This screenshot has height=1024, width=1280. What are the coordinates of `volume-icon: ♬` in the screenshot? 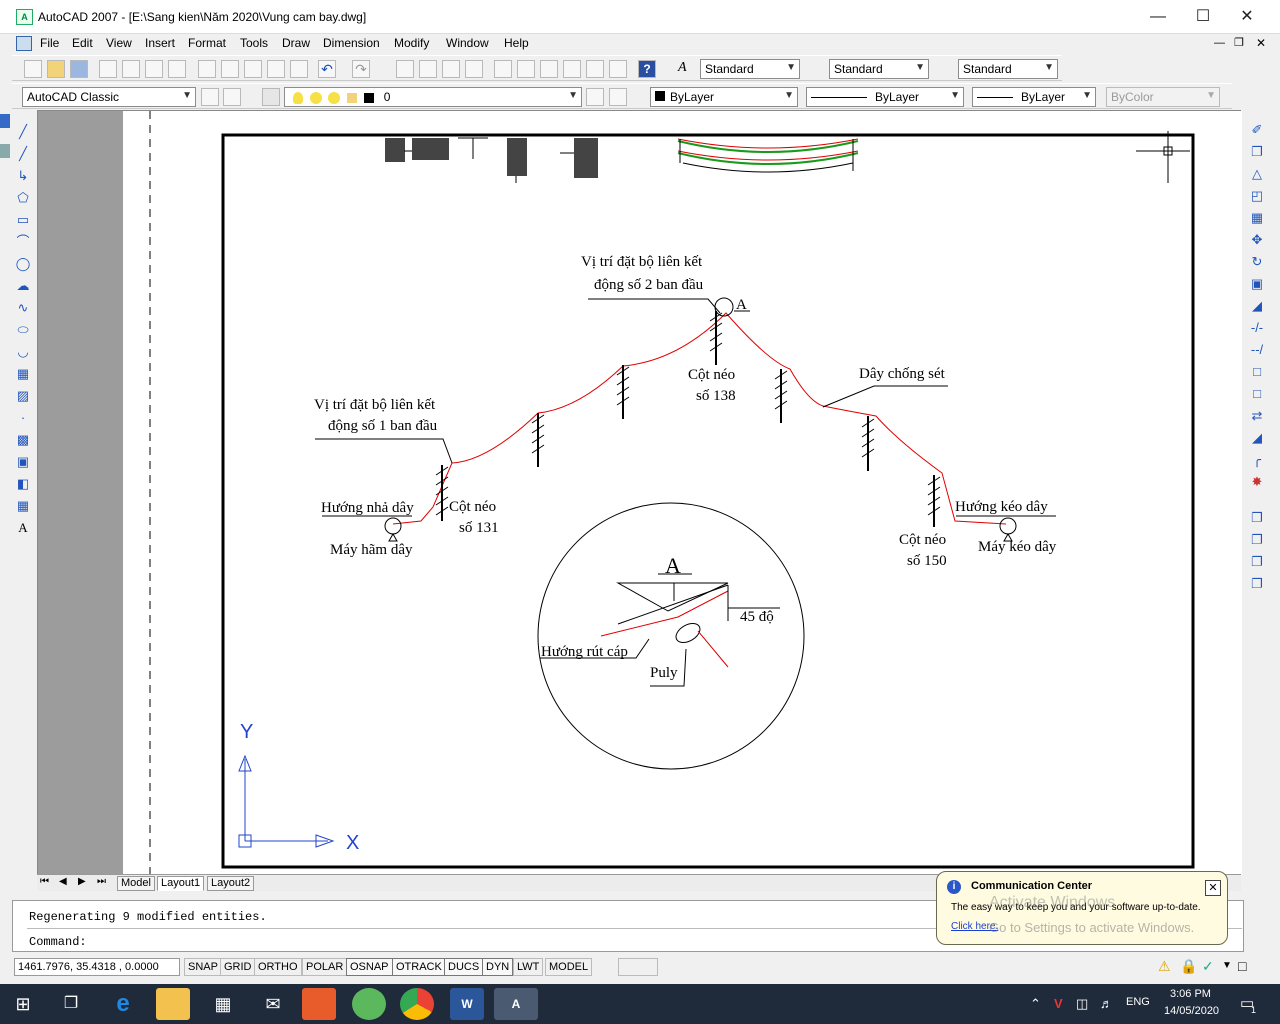 It's located at (1106, 1003).